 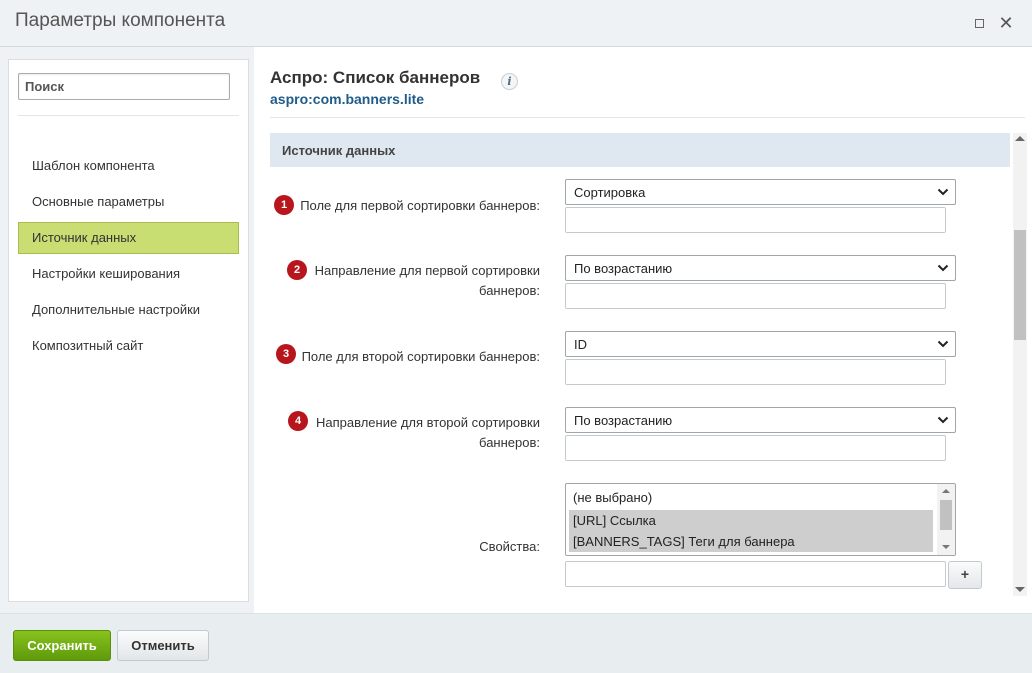 What do you see at coordinates (979, 23) in the screenshot?
I see `maximize-icon` at bounding box center [979, 23].